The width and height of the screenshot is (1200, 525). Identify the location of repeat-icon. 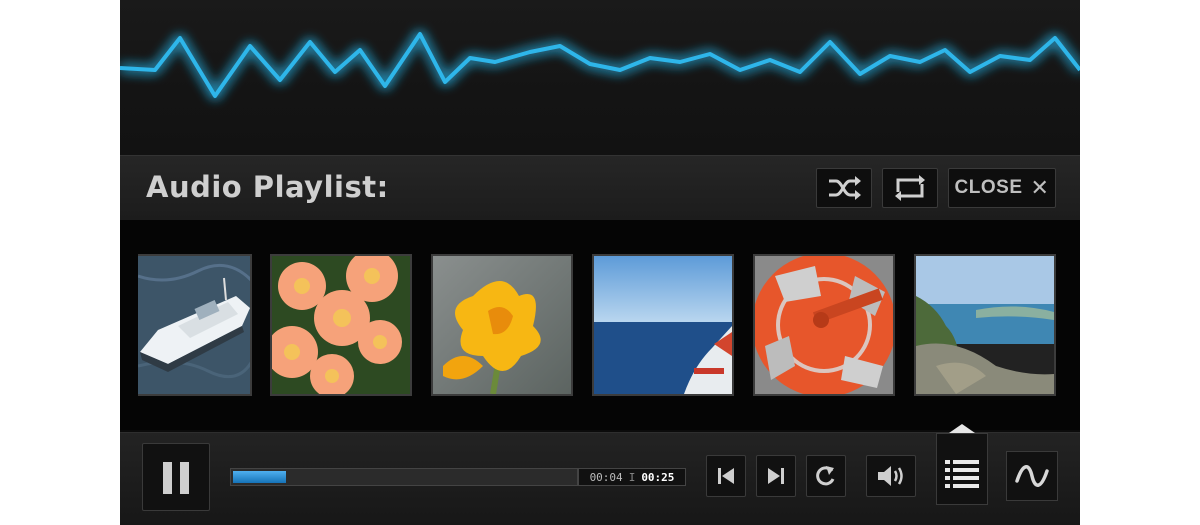
(910, 188).